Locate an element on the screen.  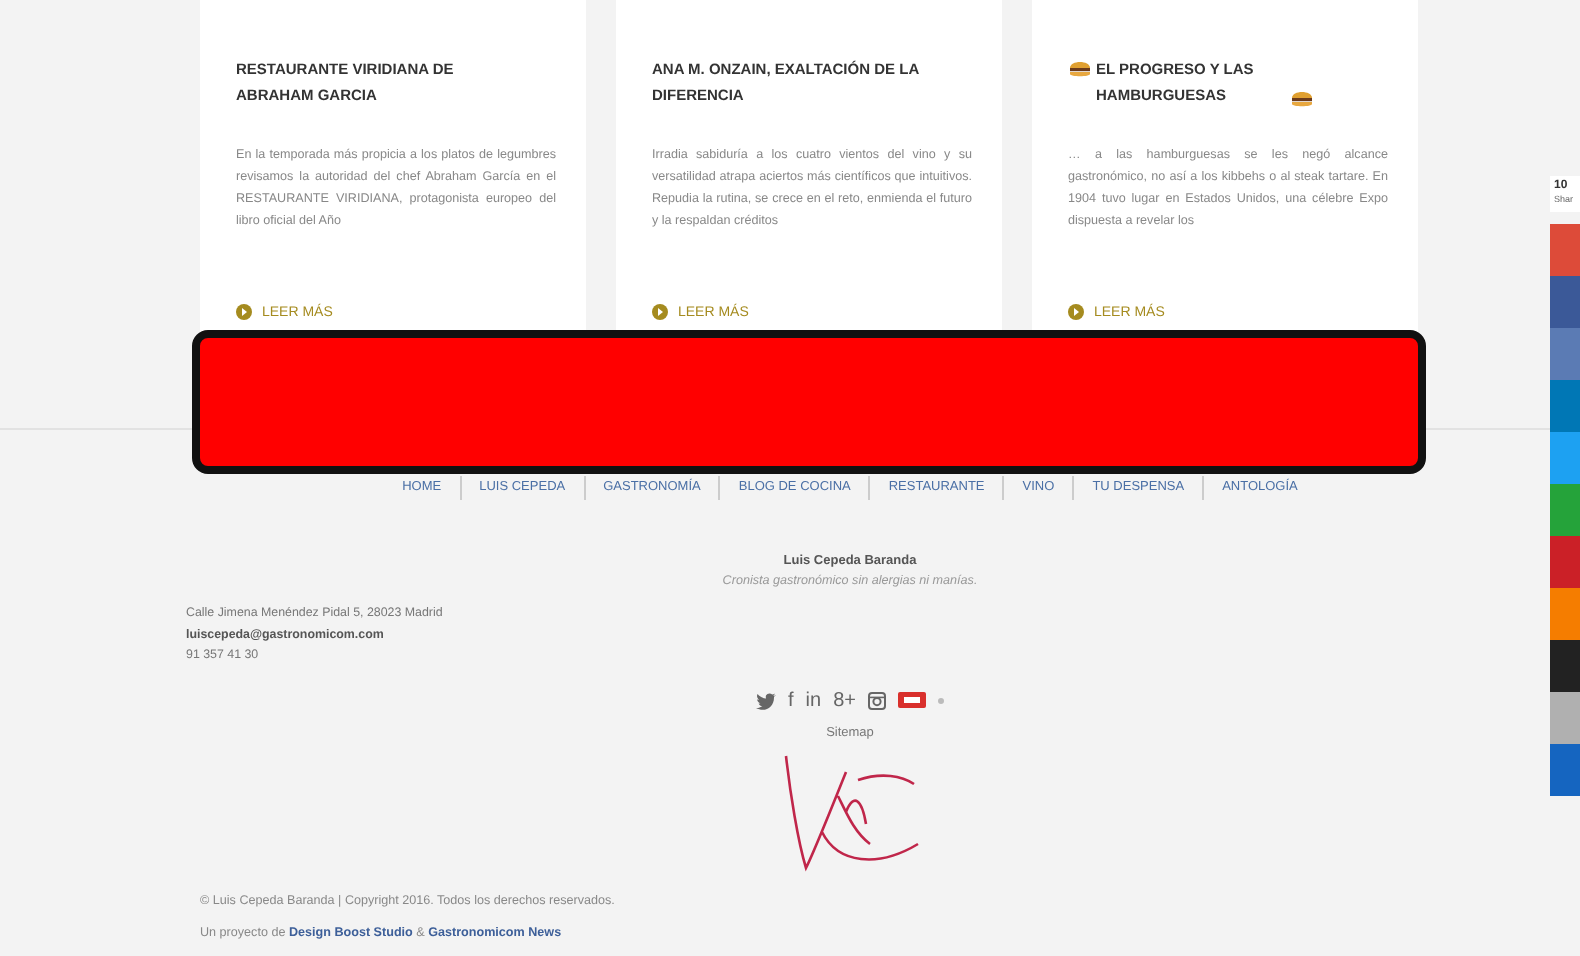
social-link: in is located at coordinates (813, 700).